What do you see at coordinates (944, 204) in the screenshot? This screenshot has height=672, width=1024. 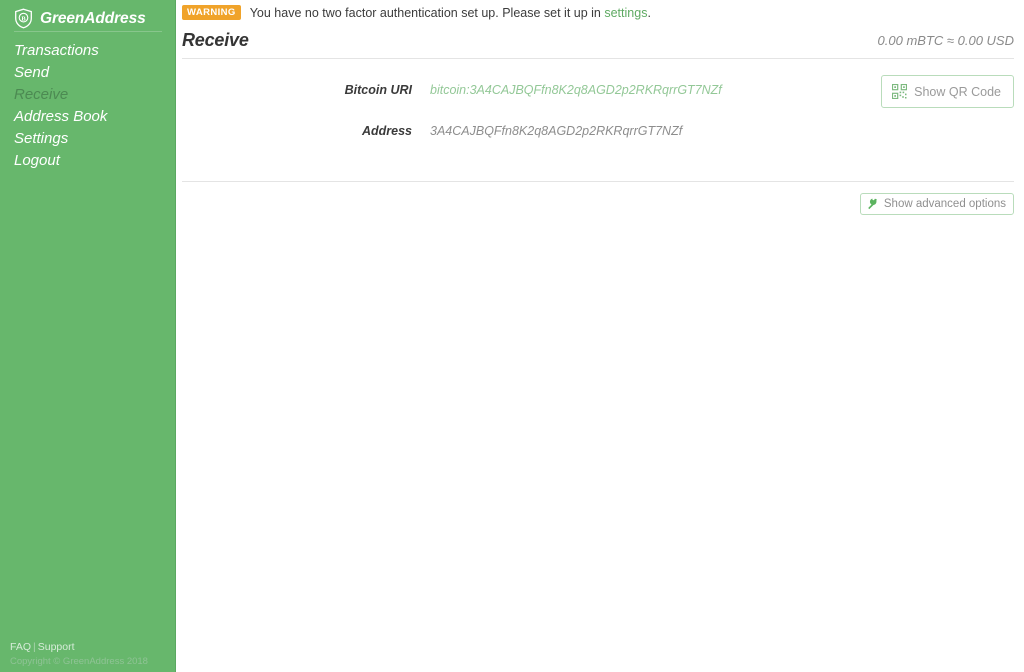 I see `show-advanced-options-label: Show advanced options` at bounding box center [944, 204].